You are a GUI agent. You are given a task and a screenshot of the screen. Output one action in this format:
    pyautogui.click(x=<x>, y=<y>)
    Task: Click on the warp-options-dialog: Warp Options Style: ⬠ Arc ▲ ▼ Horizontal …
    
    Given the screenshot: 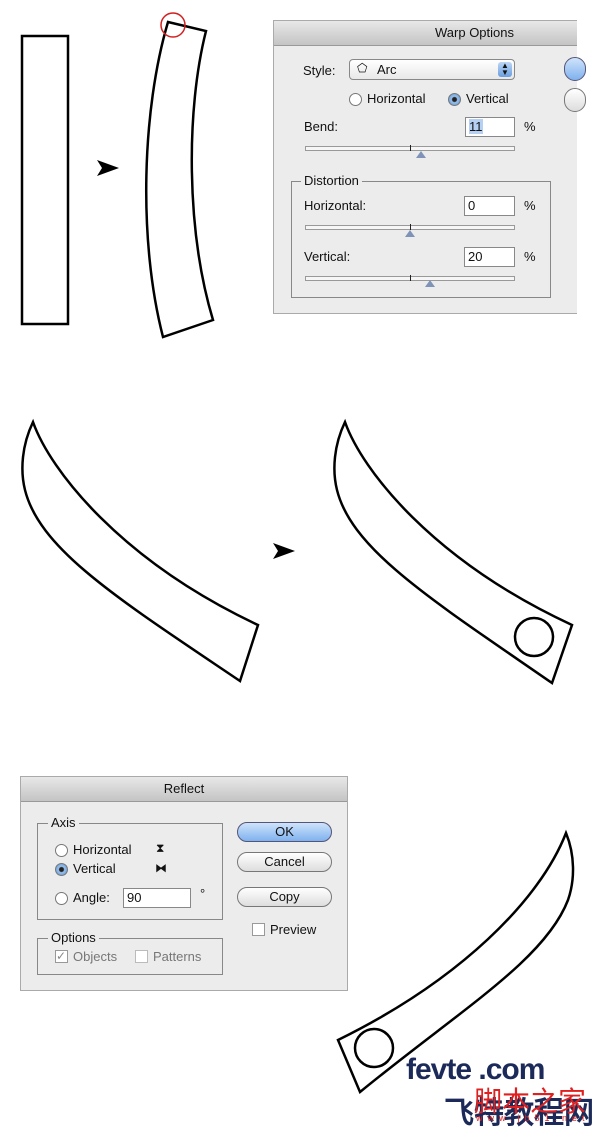 What is the action you would take?
    pyautogui.click(x=429, y=167)
    